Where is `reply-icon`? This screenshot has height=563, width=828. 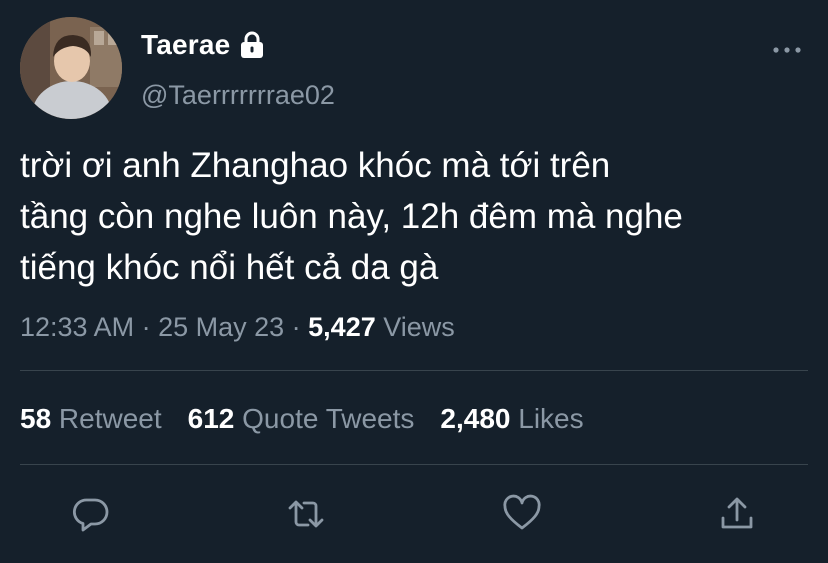 reply-icon is located at coordinates (91, 514).